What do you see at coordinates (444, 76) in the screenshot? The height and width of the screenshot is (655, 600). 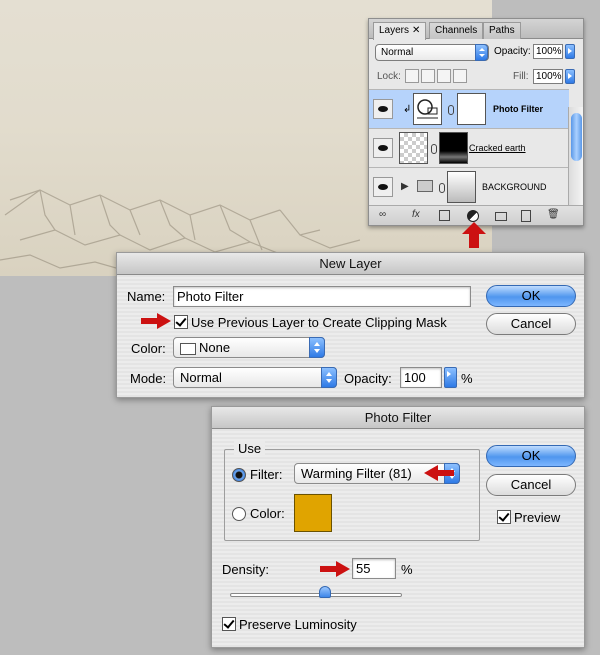 I see `lock-move-icon` at bounding box center [444, 76].